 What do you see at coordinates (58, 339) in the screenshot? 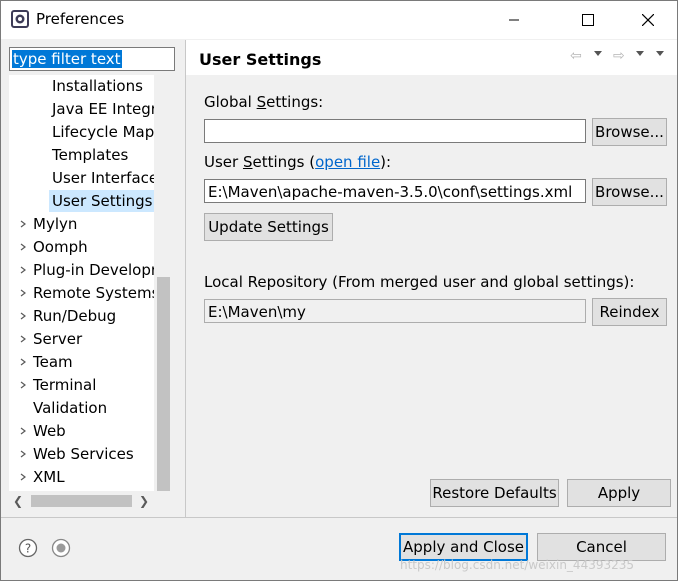
I see `tree-item-label: Server` at bounding box center [58, 339].